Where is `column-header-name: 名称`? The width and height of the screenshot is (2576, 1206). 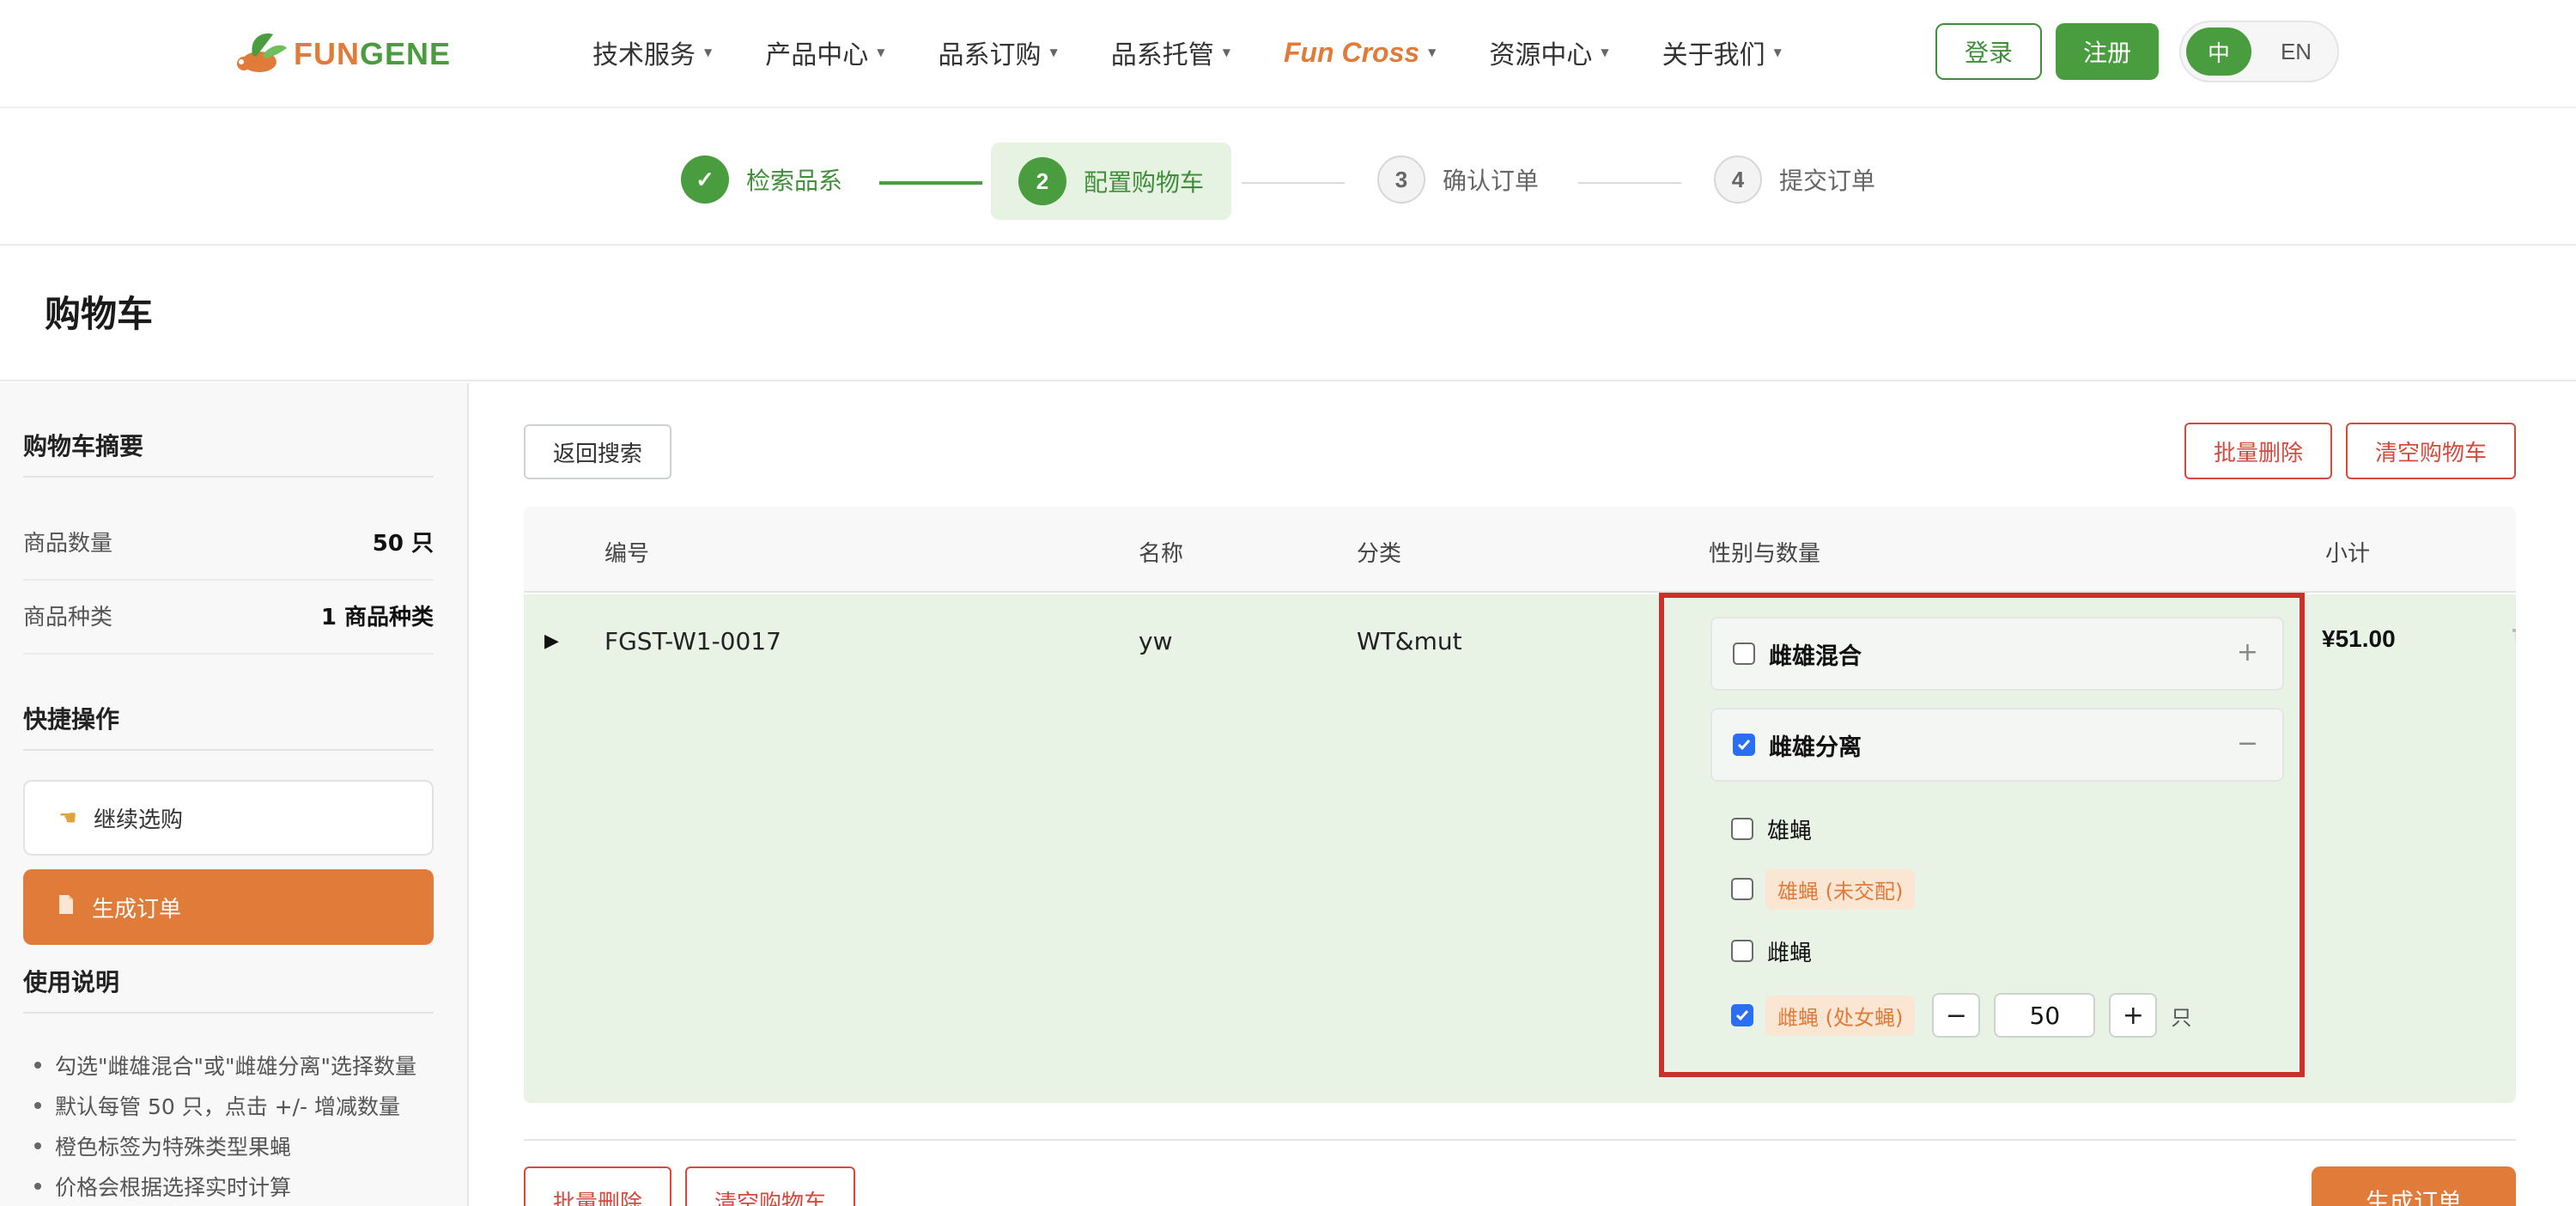
column-header-name: 名称 is located at coordinates (1162, 554).